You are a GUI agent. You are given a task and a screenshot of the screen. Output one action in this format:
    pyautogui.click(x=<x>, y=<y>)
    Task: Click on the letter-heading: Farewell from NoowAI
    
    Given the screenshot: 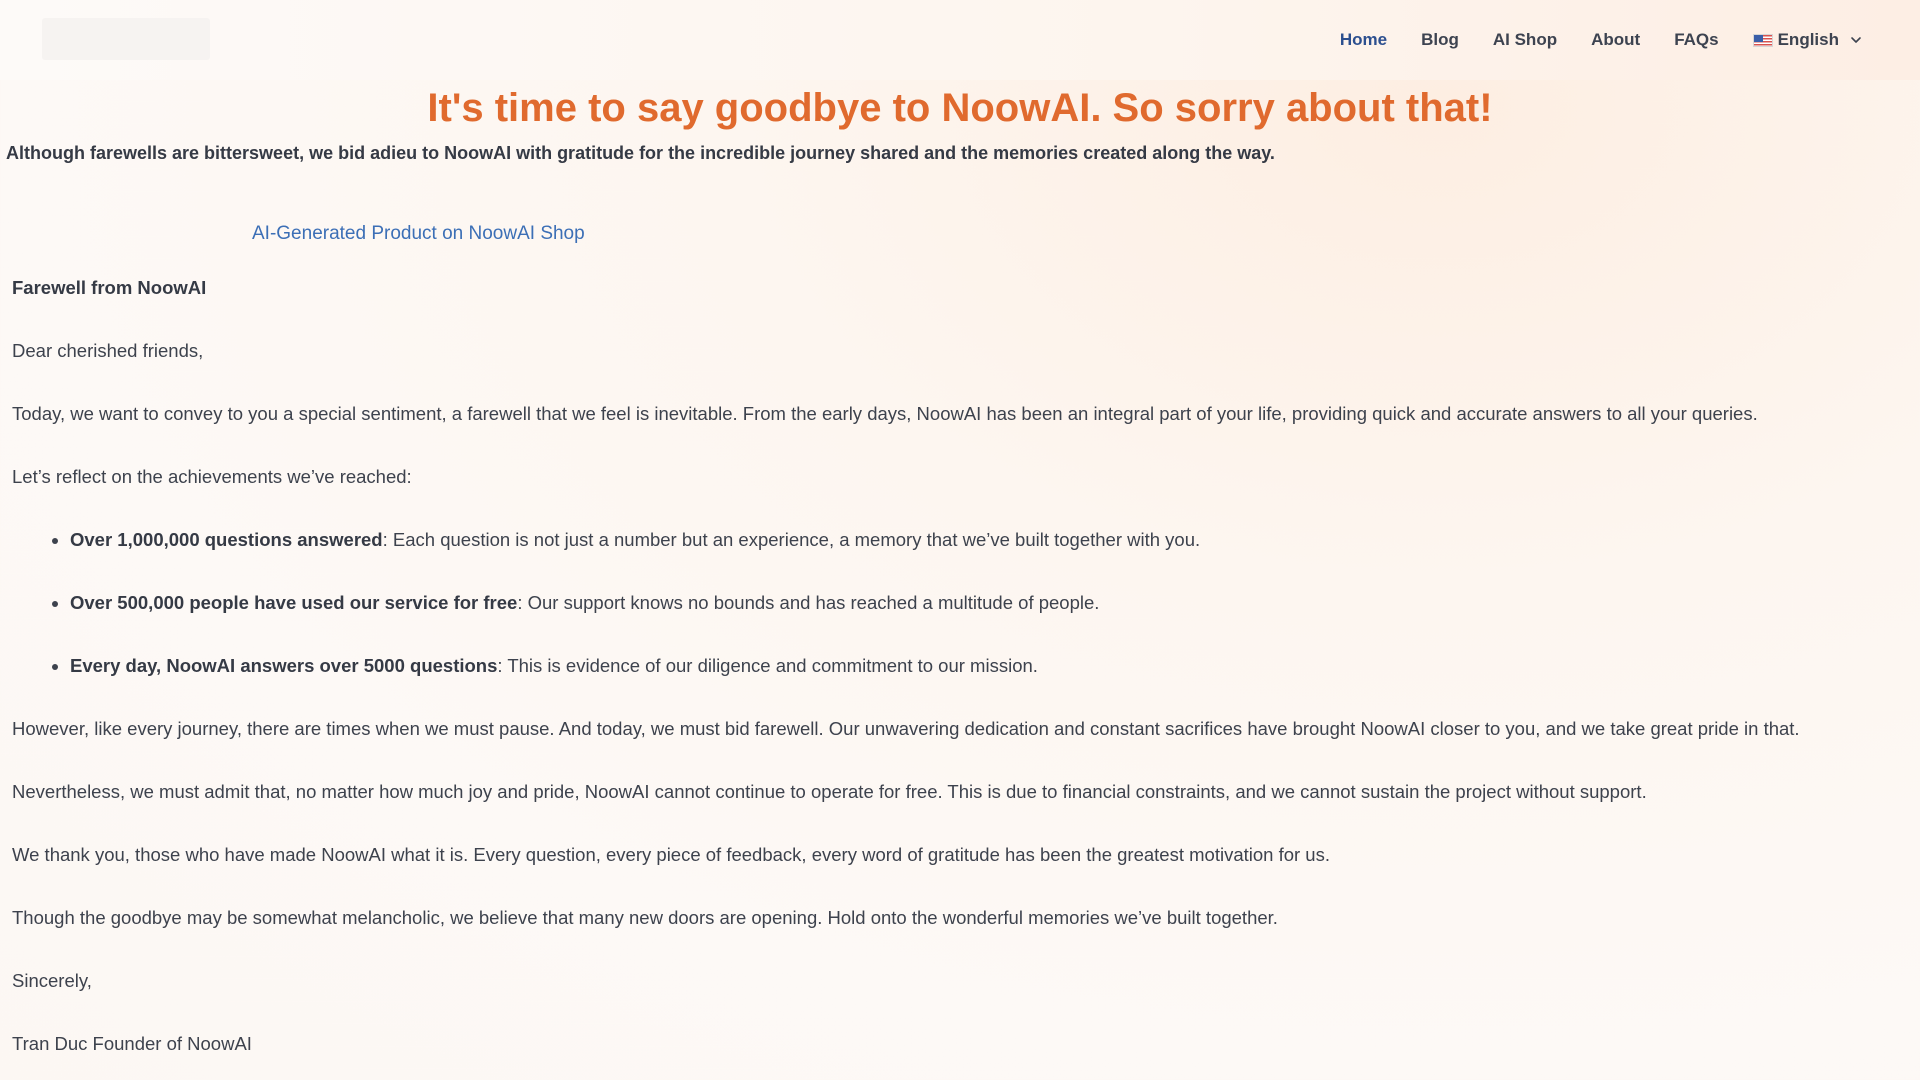 What is the action you would take?
    pyautogui.click(x=109, y=287)
    